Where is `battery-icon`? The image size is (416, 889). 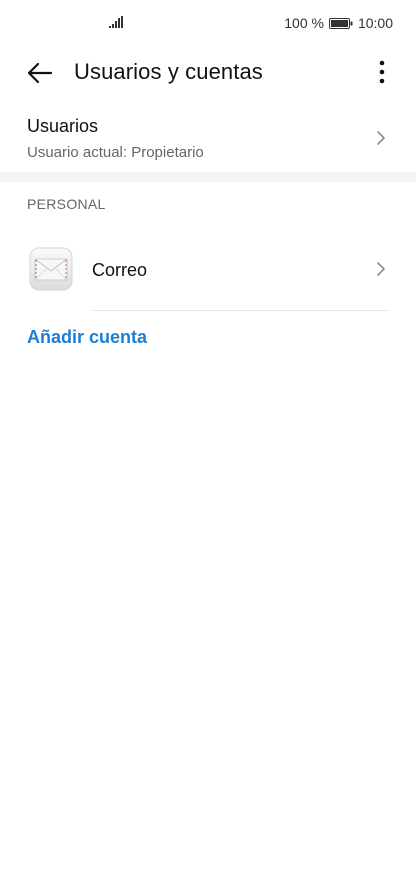
battery-icon is located at coordinates (340, 23).